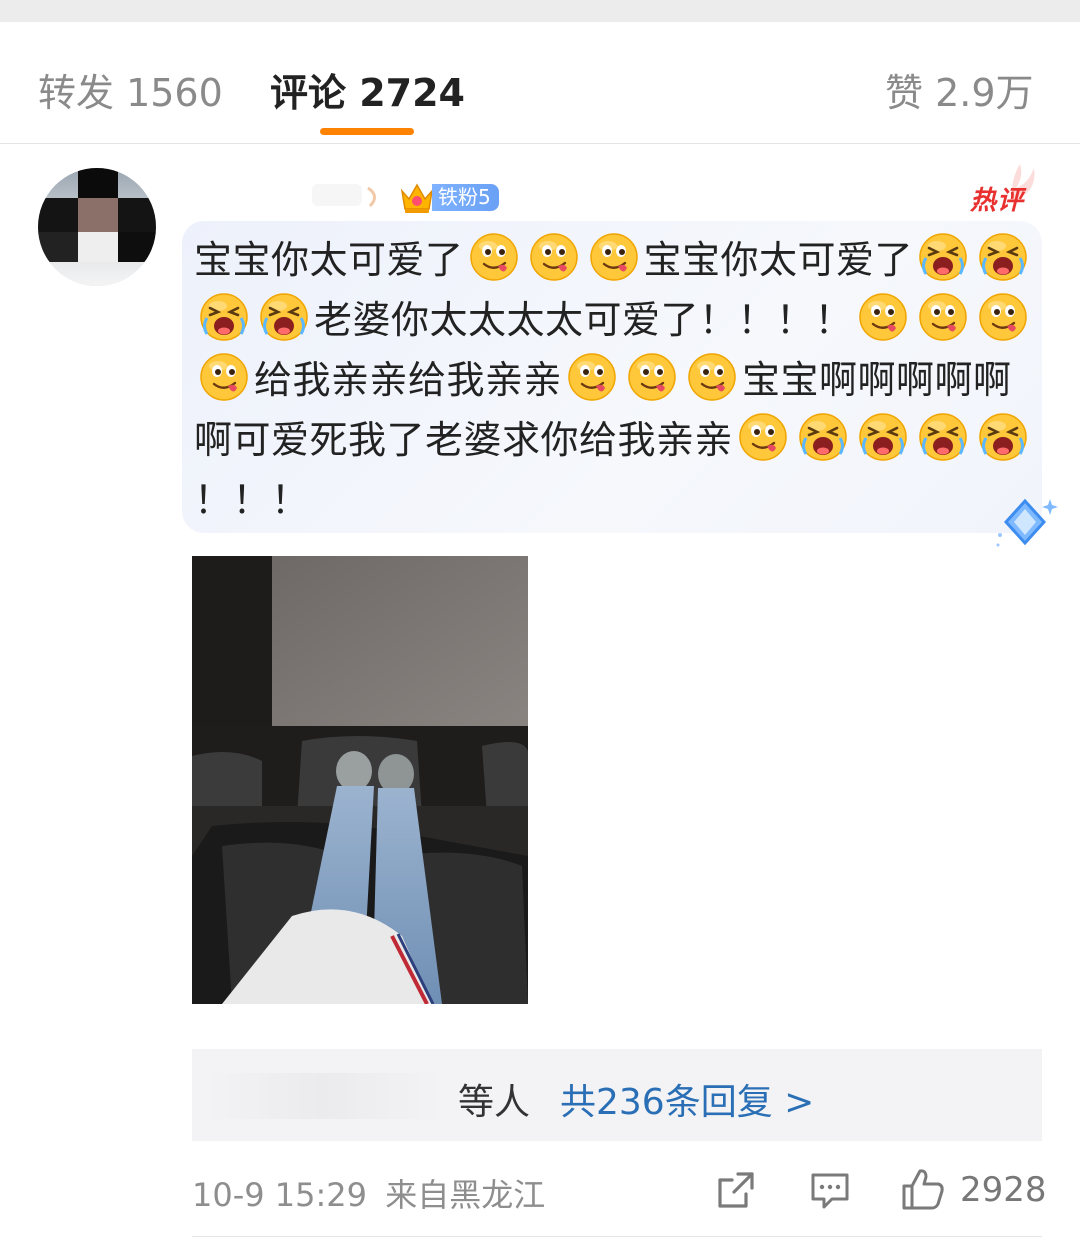 Image resolution: width=1080 pixels, height=1257 pixels. What do you see at coordinates (367, 89) in the screenshot?
I see `tab-comments: 评论 2724` at bounding box center [367, 89].